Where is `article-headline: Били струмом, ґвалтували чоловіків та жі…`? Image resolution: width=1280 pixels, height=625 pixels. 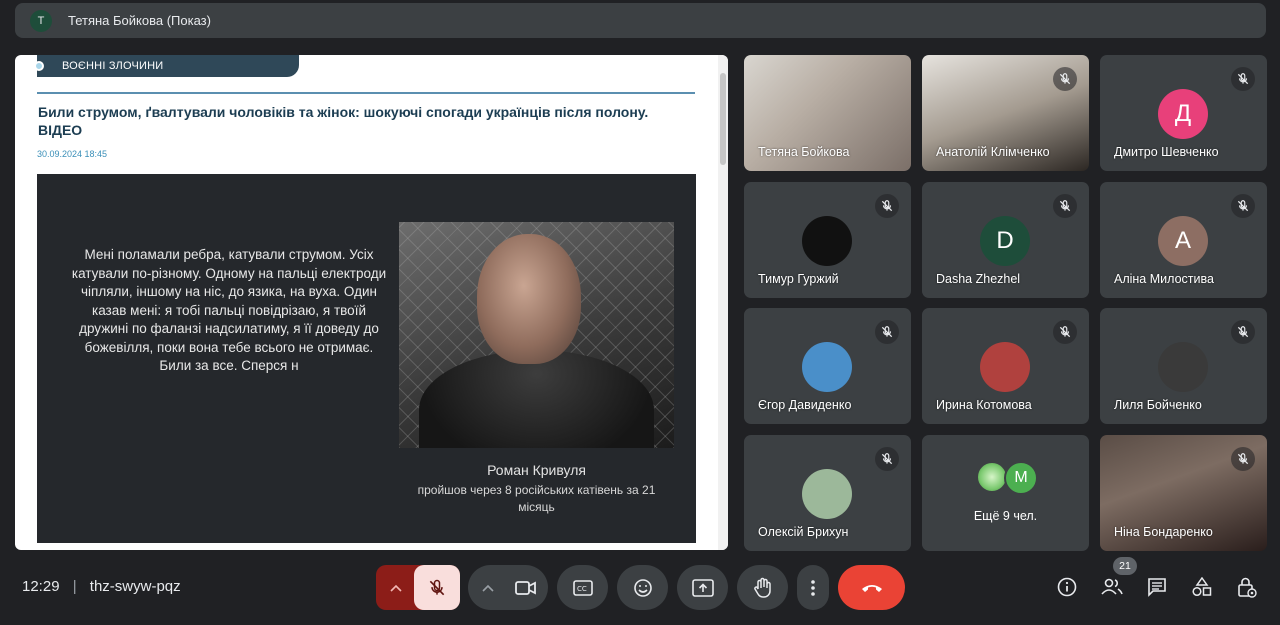 article-headline: Били струмом, ґвалтували чоловіків та жі… is located at coordinates (343, 121).